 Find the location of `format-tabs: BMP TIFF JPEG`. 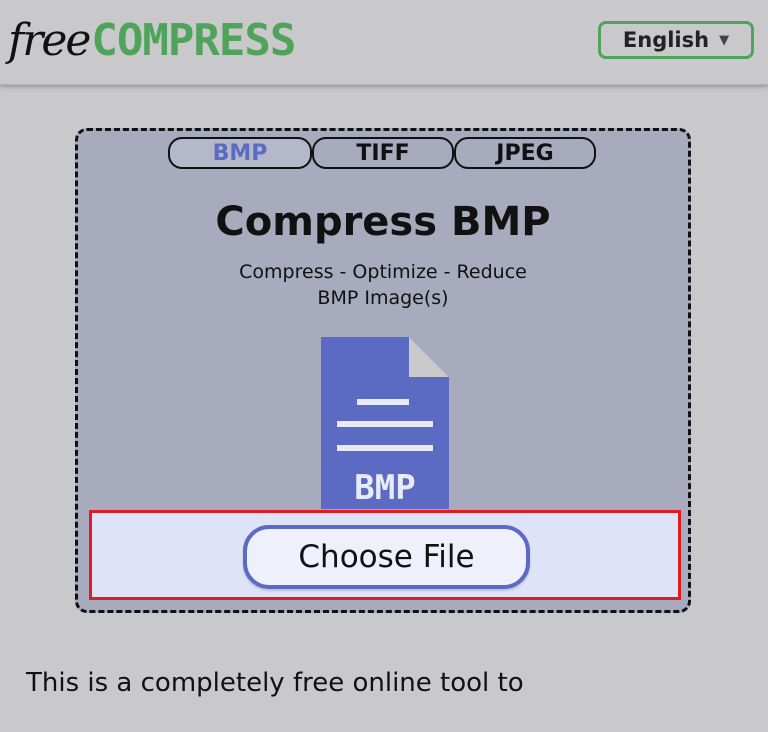

format-tabs: BMP TIFF JPEG is located at coordinates (382, 153).